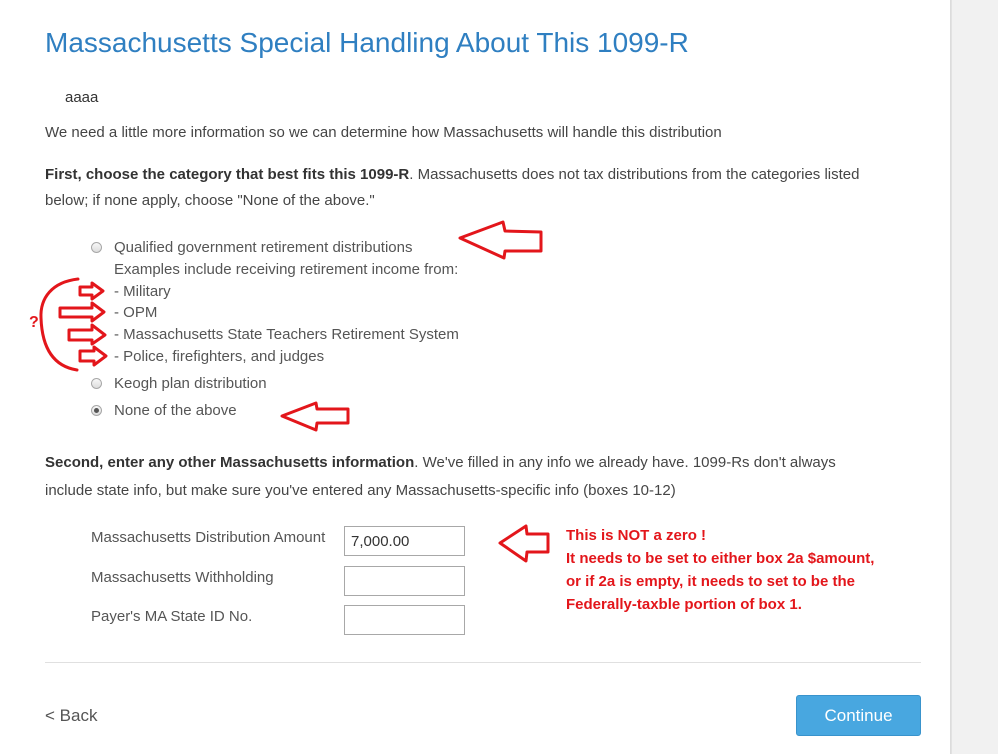  Describe the element at coordinates (404, 620) in the screenshot. I see `state-id-input` at that location.